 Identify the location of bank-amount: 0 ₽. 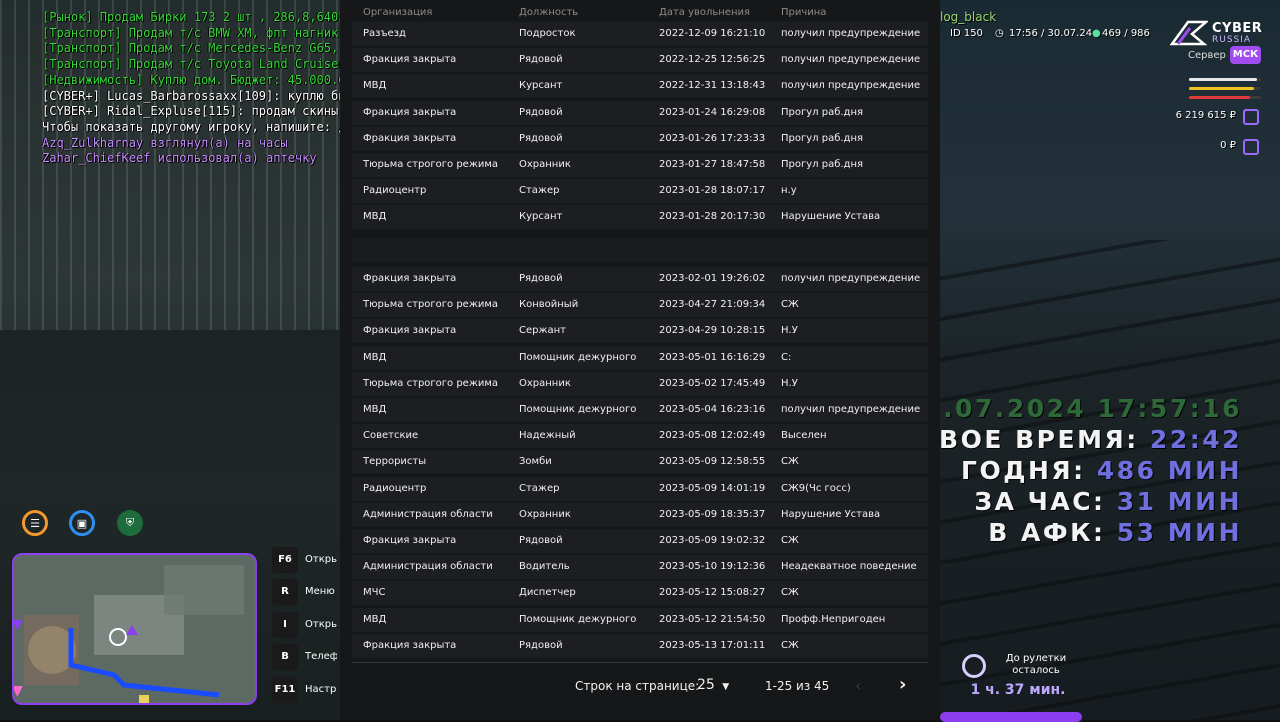
(1228, 145).